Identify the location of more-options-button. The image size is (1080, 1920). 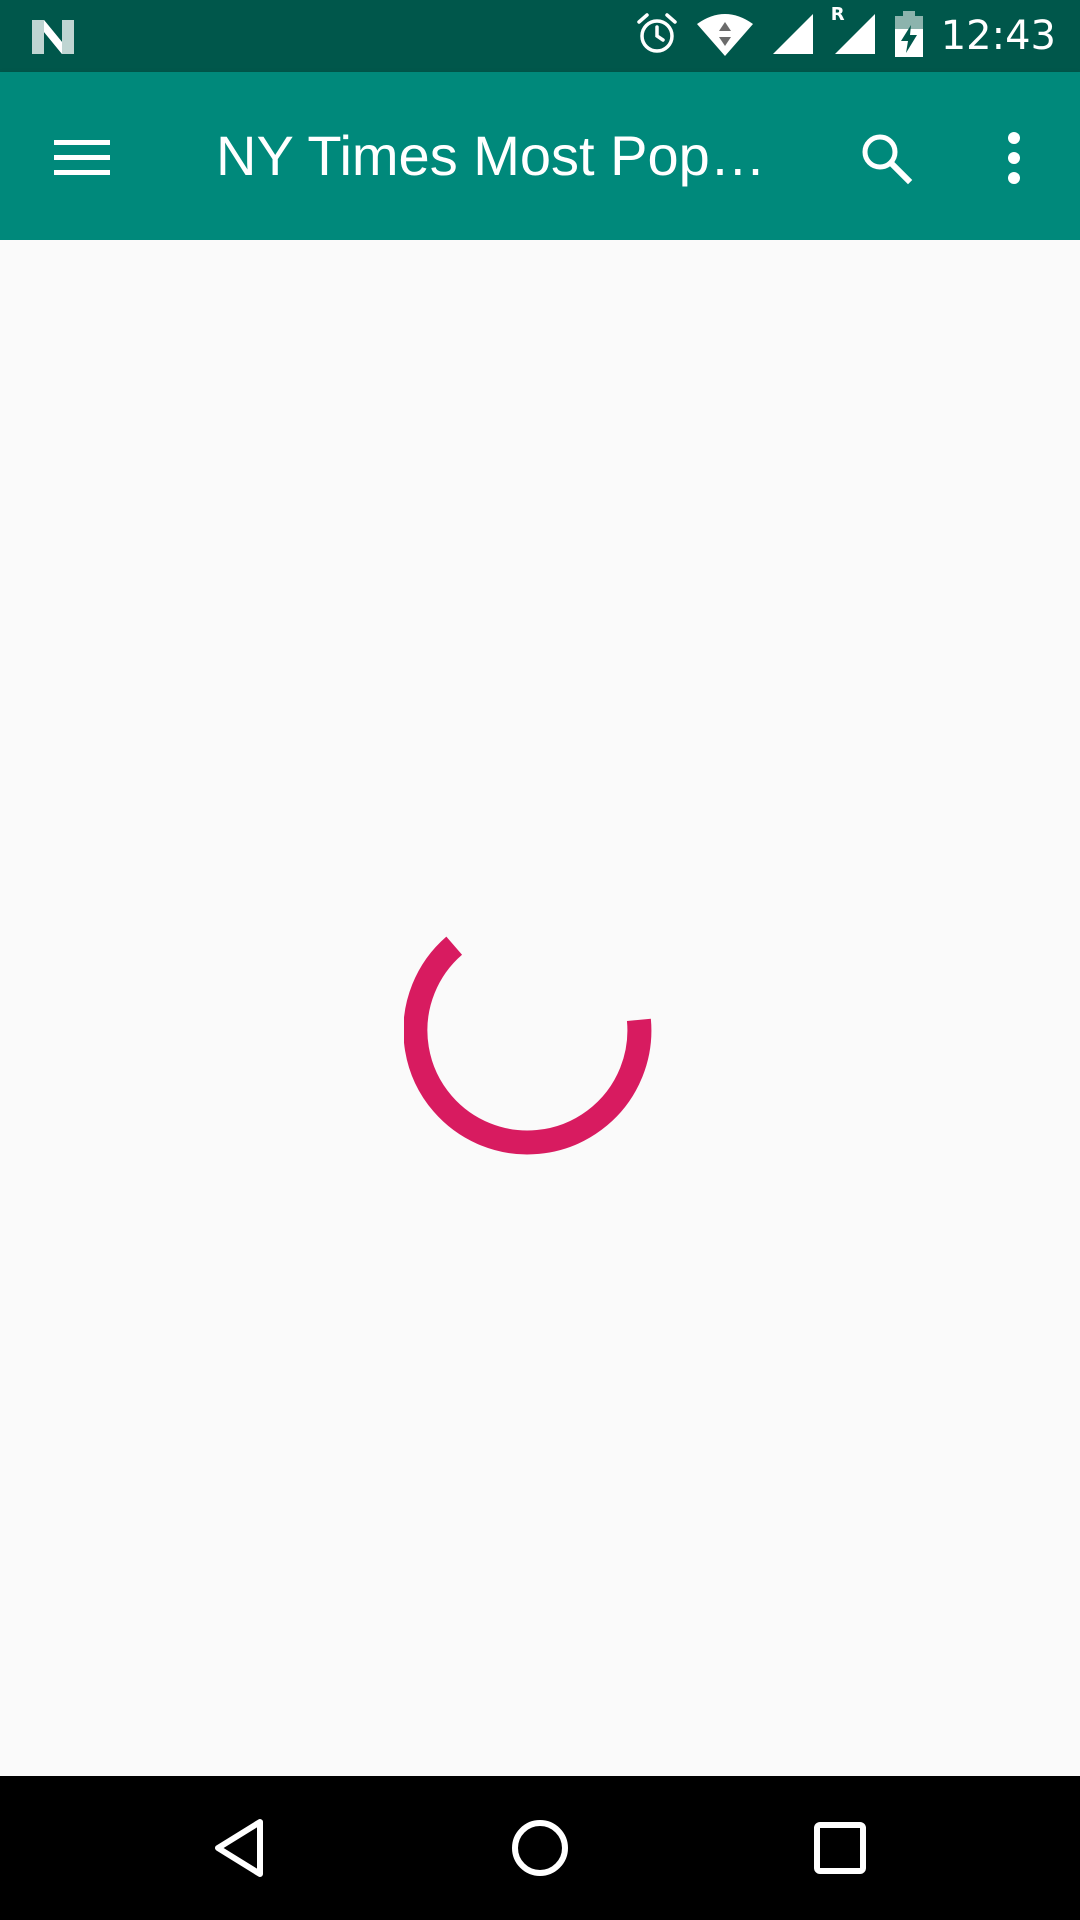
(1014, 158).